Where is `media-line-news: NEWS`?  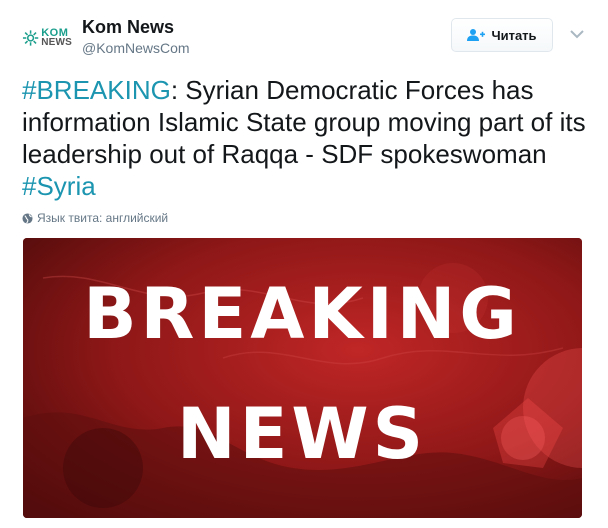 media-line-news: NEWS is located at coordinates (302, 434).